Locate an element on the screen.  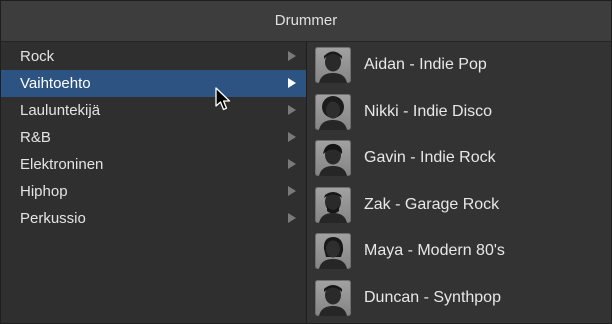
drummer-item-aidan: Aidan - Indie Pop is located at coordinates (459, 65).